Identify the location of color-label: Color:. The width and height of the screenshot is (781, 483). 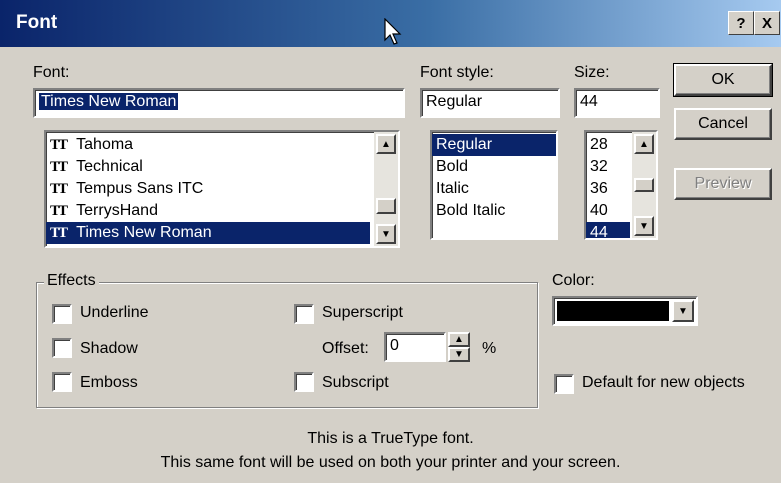
(573, 280).